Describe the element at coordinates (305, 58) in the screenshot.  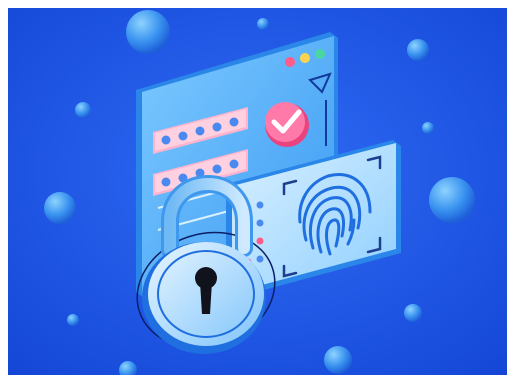
I see `window-dot-yellow` at that location.